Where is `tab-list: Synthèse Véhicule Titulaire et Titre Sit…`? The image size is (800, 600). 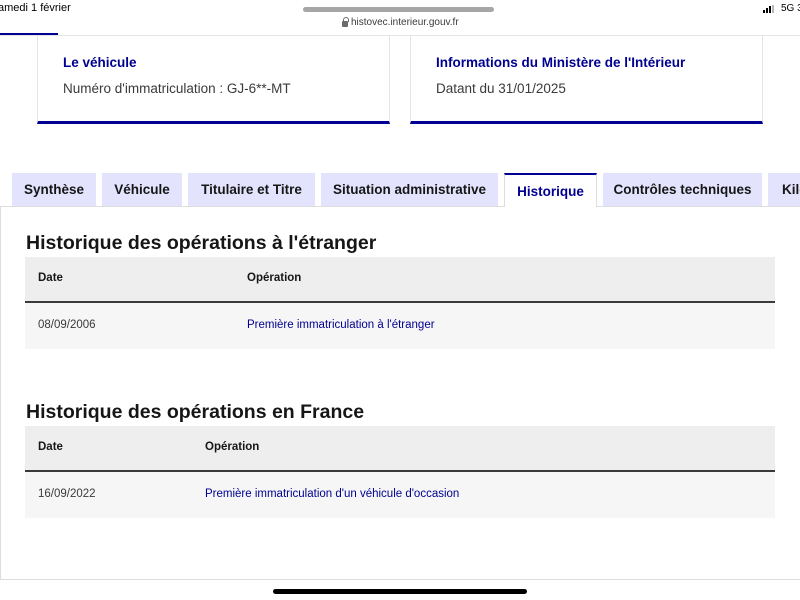 tab-list: Synthèse Véhicule Titulaire et Titre Sit… is located at coordinates (400, 190).